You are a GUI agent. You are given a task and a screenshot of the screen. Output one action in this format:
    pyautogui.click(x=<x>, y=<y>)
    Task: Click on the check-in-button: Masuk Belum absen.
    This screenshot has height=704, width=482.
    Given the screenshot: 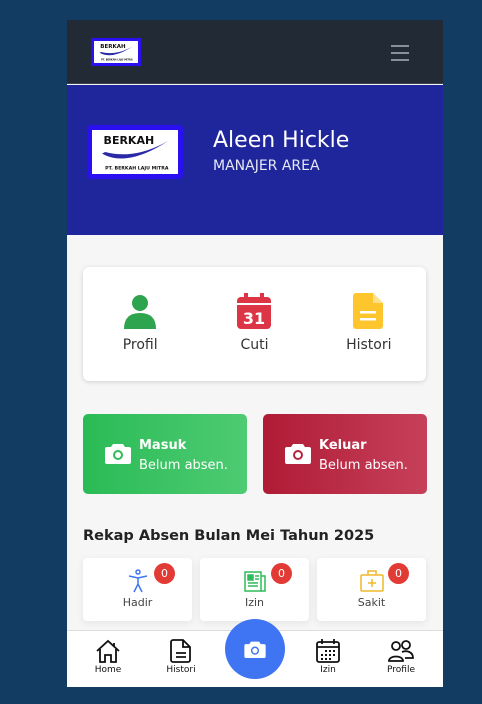 What is the action you would take?
    pyautogui.click(x=165, y=454)
    